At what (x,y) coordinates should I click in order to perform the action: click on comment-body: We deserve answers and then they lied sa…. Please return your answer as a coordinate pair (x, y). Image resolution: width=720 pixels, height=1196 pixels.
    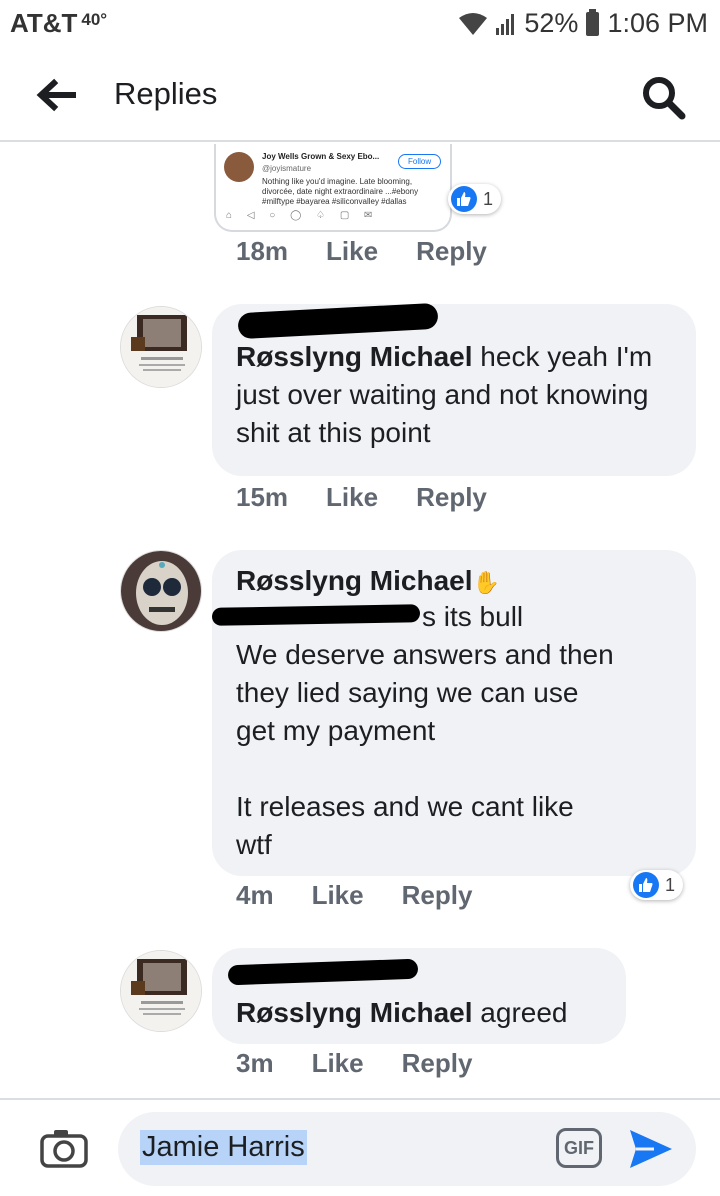
    Looking at the image, I should click on (461, 750).